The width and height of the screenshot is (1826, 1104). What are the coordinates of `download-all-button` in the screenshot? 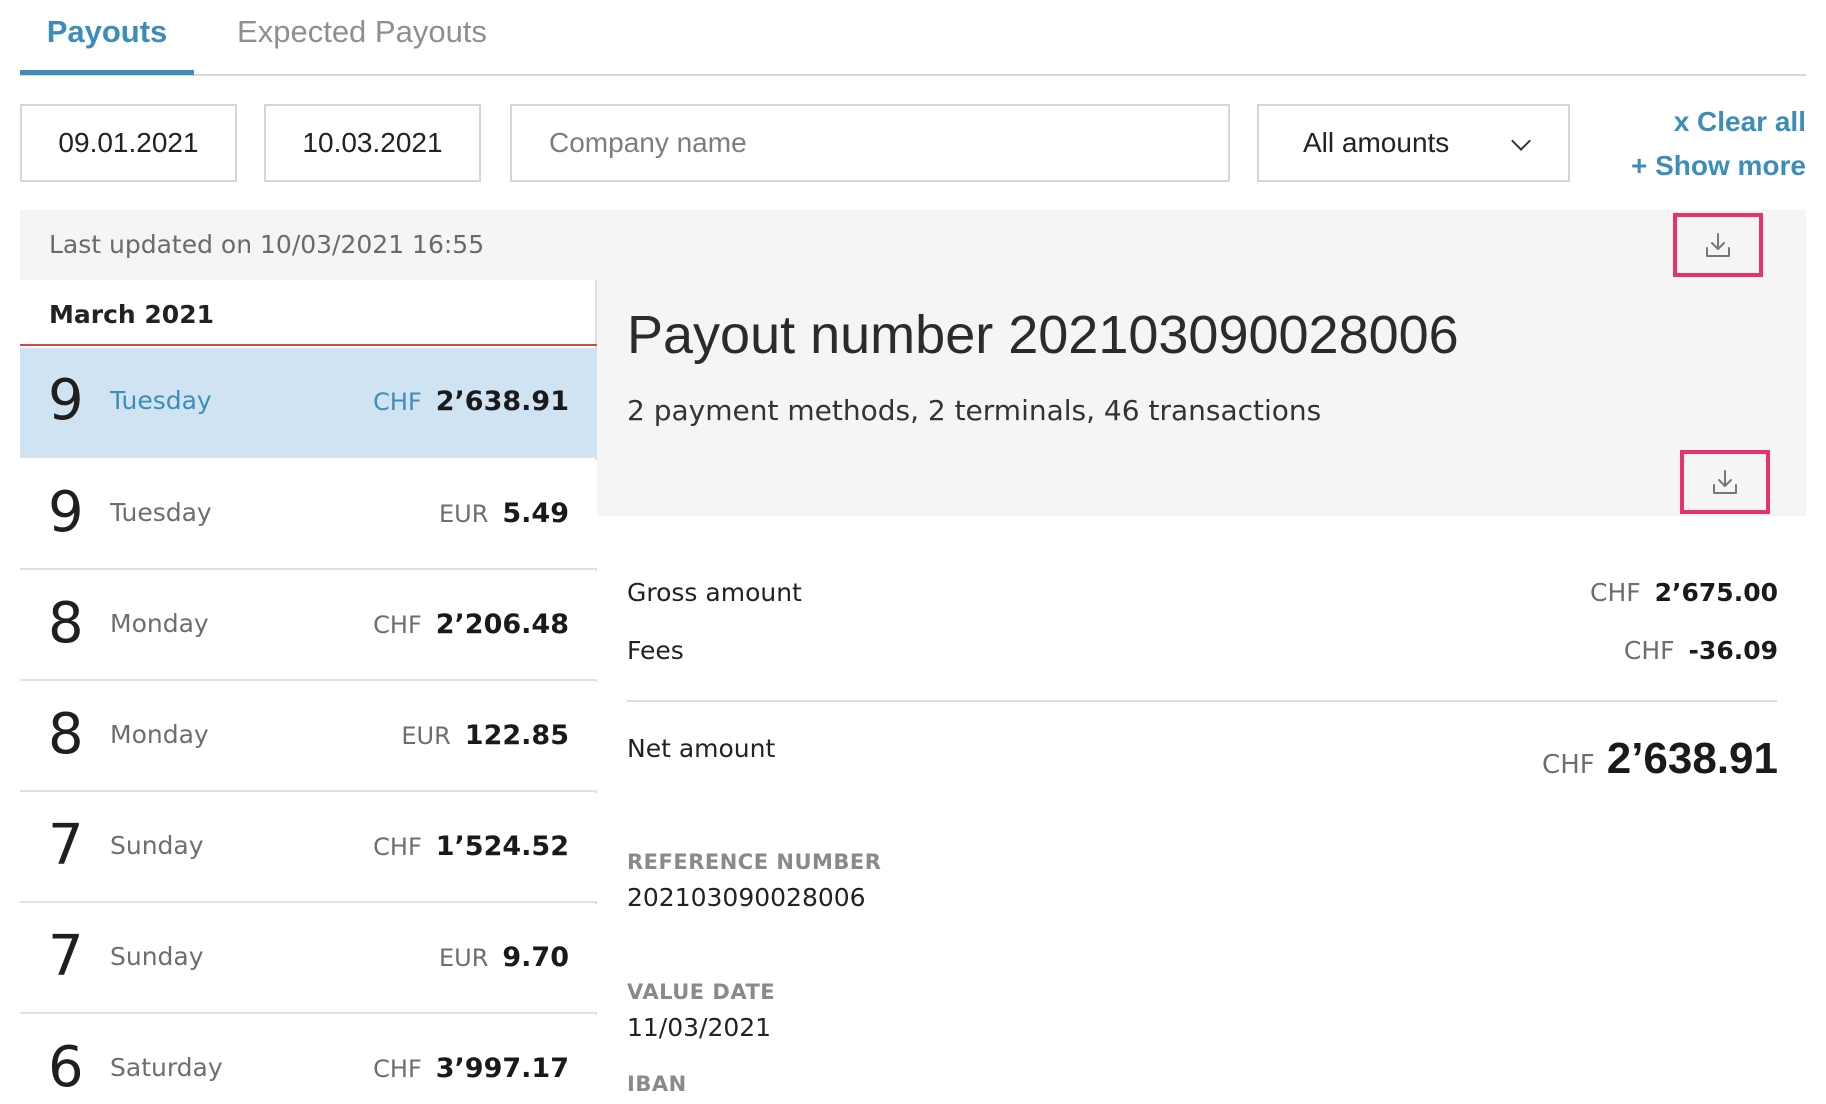 It's located at (1718, 245).